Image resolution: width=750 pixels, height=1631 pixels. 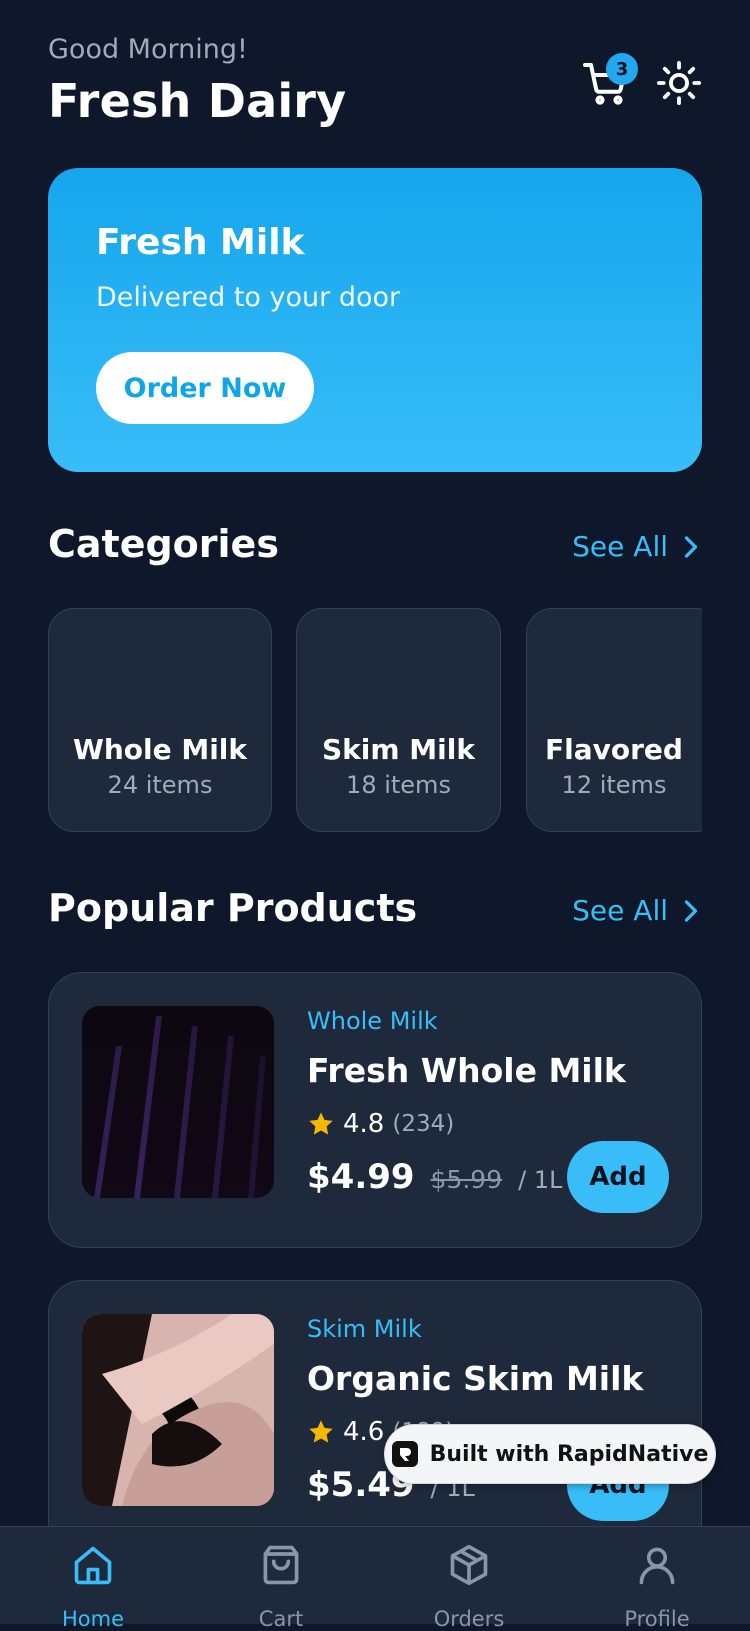 I want to click on category-card-flavored: Flavored 12 items, so click(x=614, y=720).